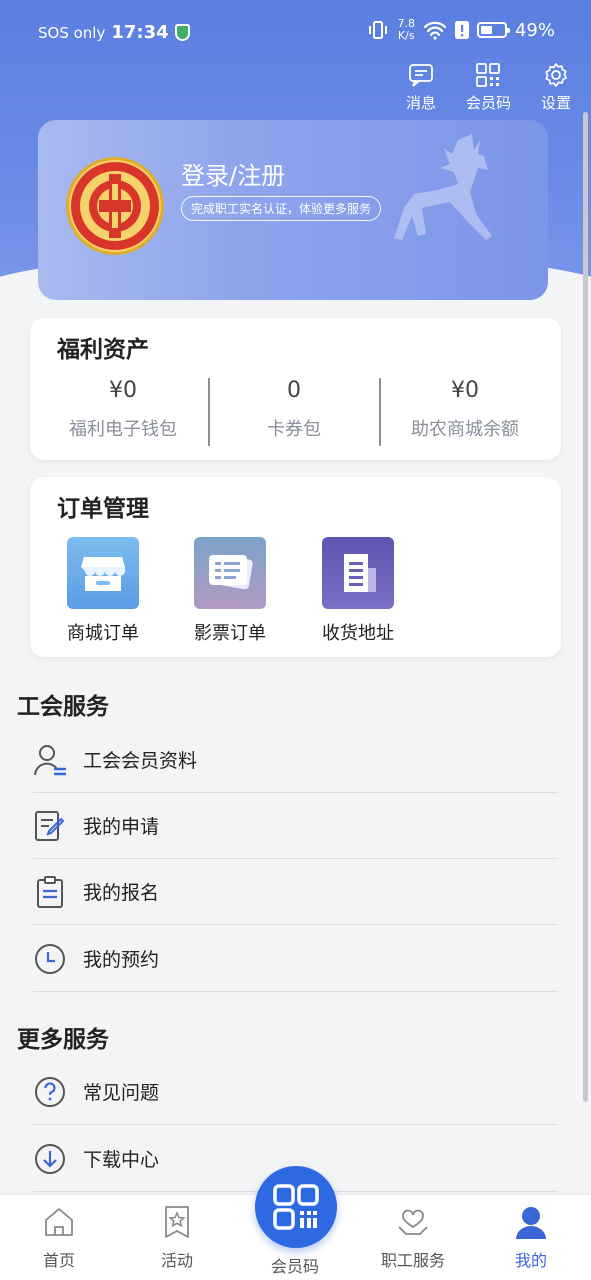 The width and height of the screenshot is (591, 1280). Describe the element at coordinates (58, 1260) in the screenshot. I see `tab-home-label: 首页` at that location.